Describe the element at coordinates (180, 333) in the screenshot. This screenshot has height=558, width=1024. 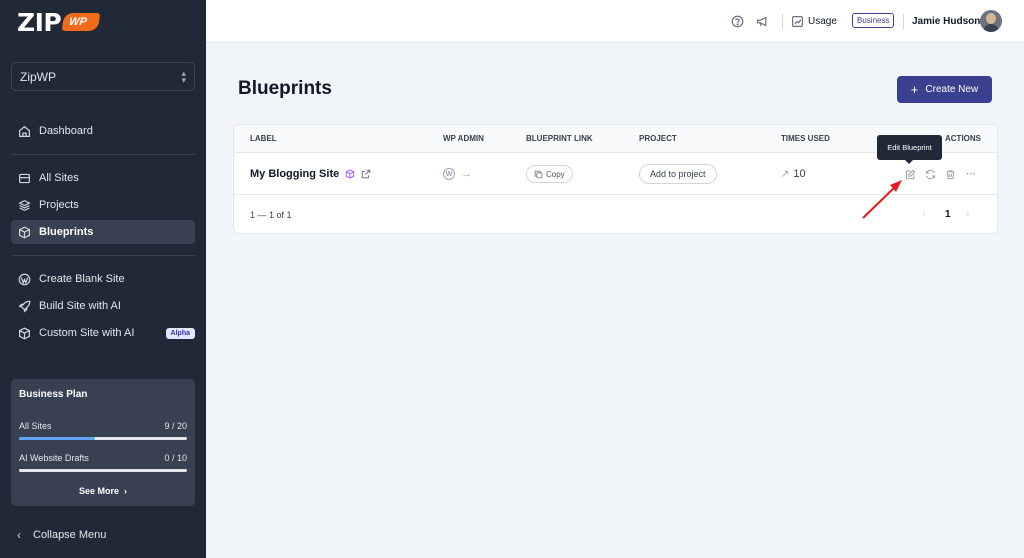
I see `alpha-badge: Alpha` at that location.